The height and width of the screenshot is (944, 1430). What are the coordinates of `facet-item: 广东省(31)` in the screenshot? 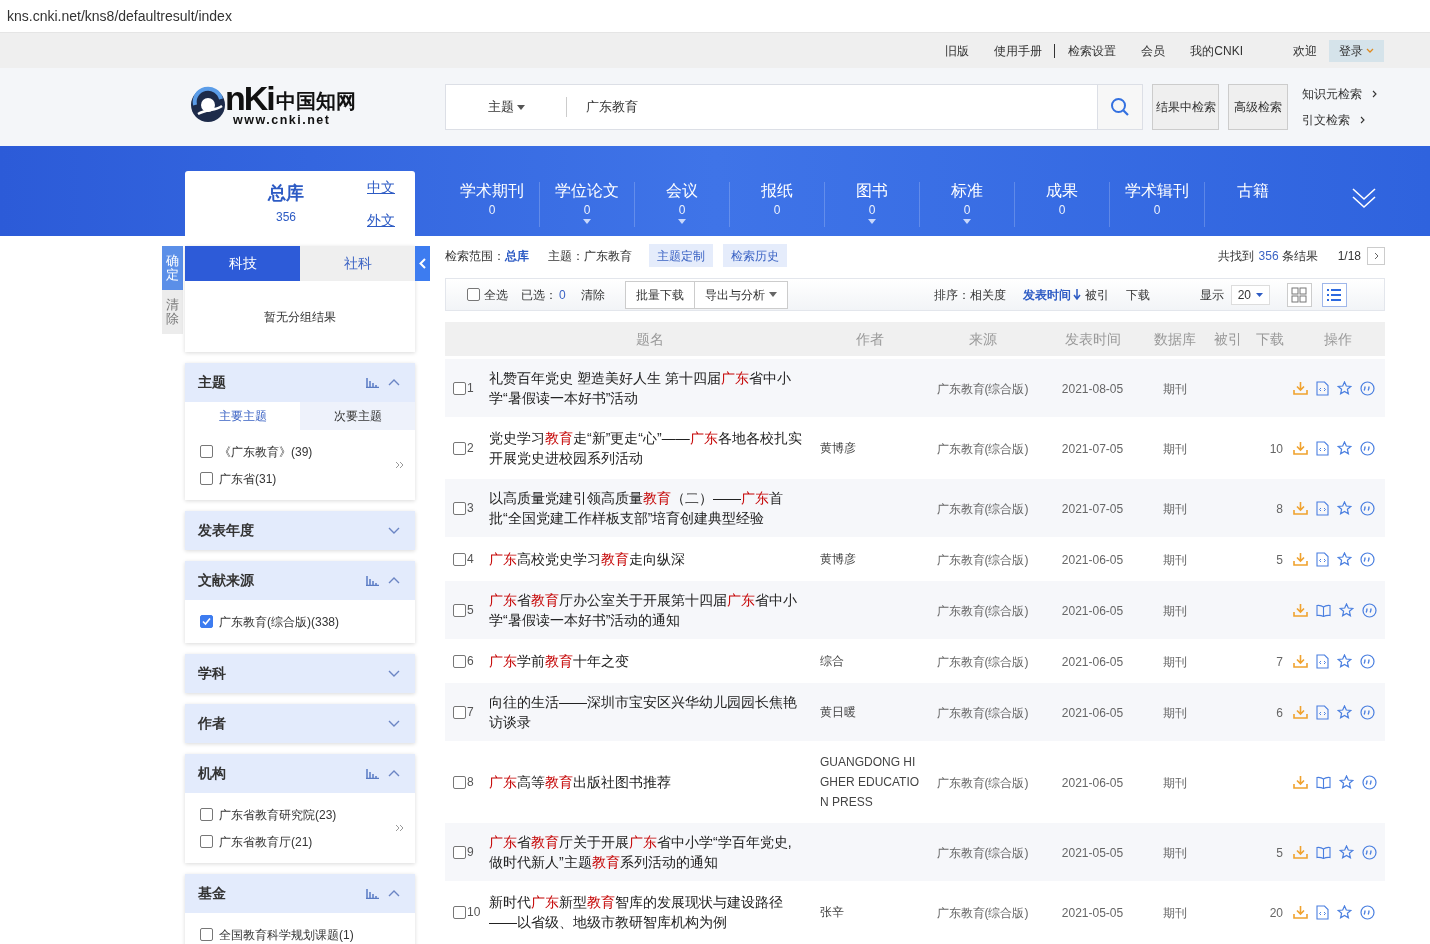 It's located at (248, 478).